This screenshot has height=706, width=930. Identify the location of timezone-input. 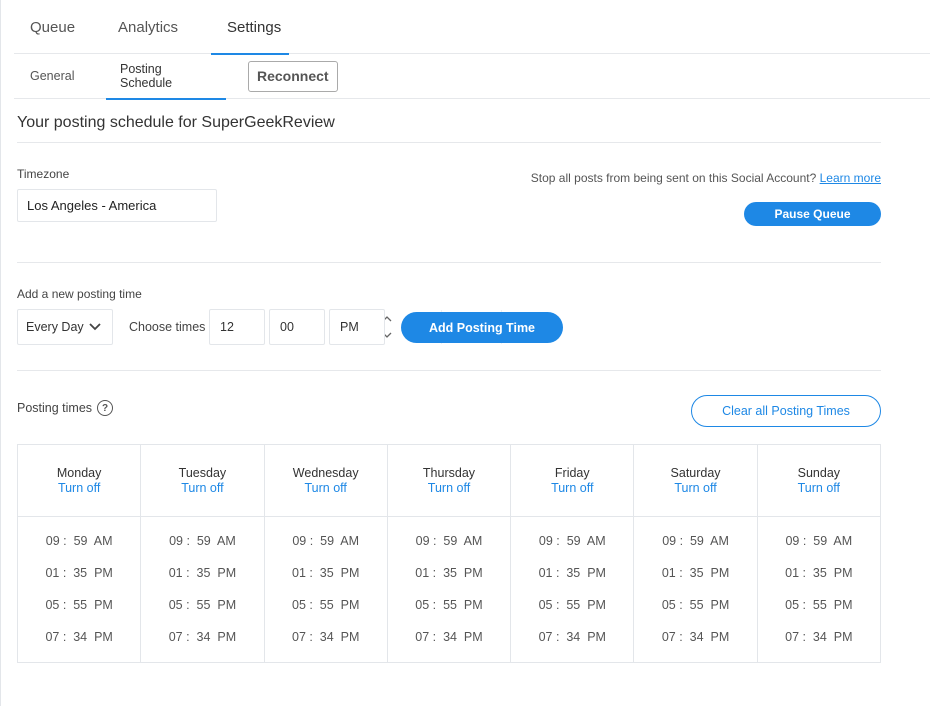
(117, 205).